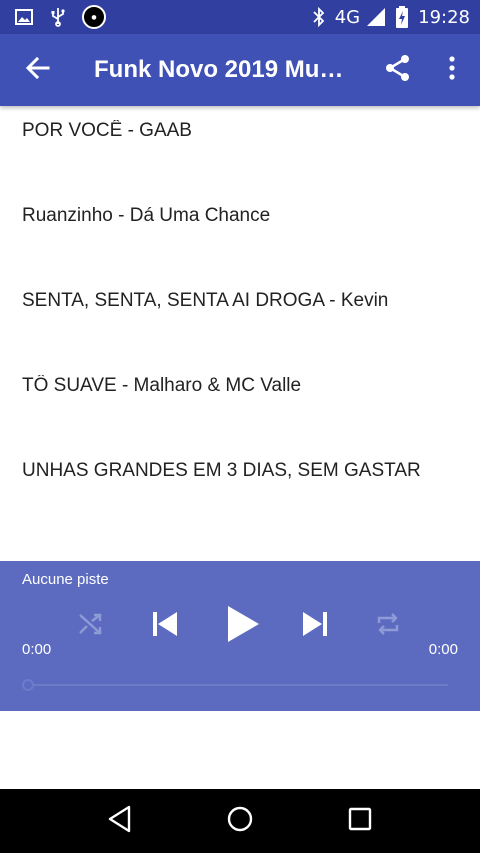 This screenshot has height=853, width=480. What do you see at coordinates (222, 216) in the screenshot?
I see `song-item: Ruanzinho - Dá Uma Chance` at bounding box center [222, 216].